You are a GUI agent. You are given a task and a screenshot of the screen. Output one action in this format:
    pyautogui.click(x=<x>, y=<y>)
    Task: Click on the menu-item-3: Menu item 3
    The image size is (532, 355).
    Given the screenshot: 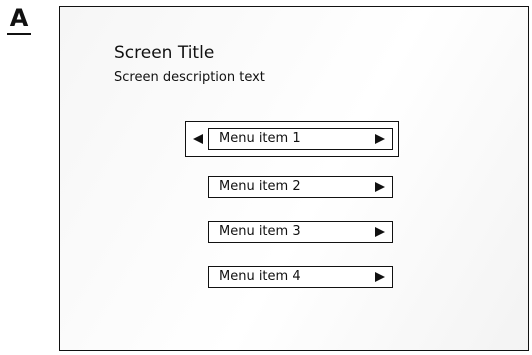 What is the action you would take?
    pyautogui.click(x=300, y=232)
    